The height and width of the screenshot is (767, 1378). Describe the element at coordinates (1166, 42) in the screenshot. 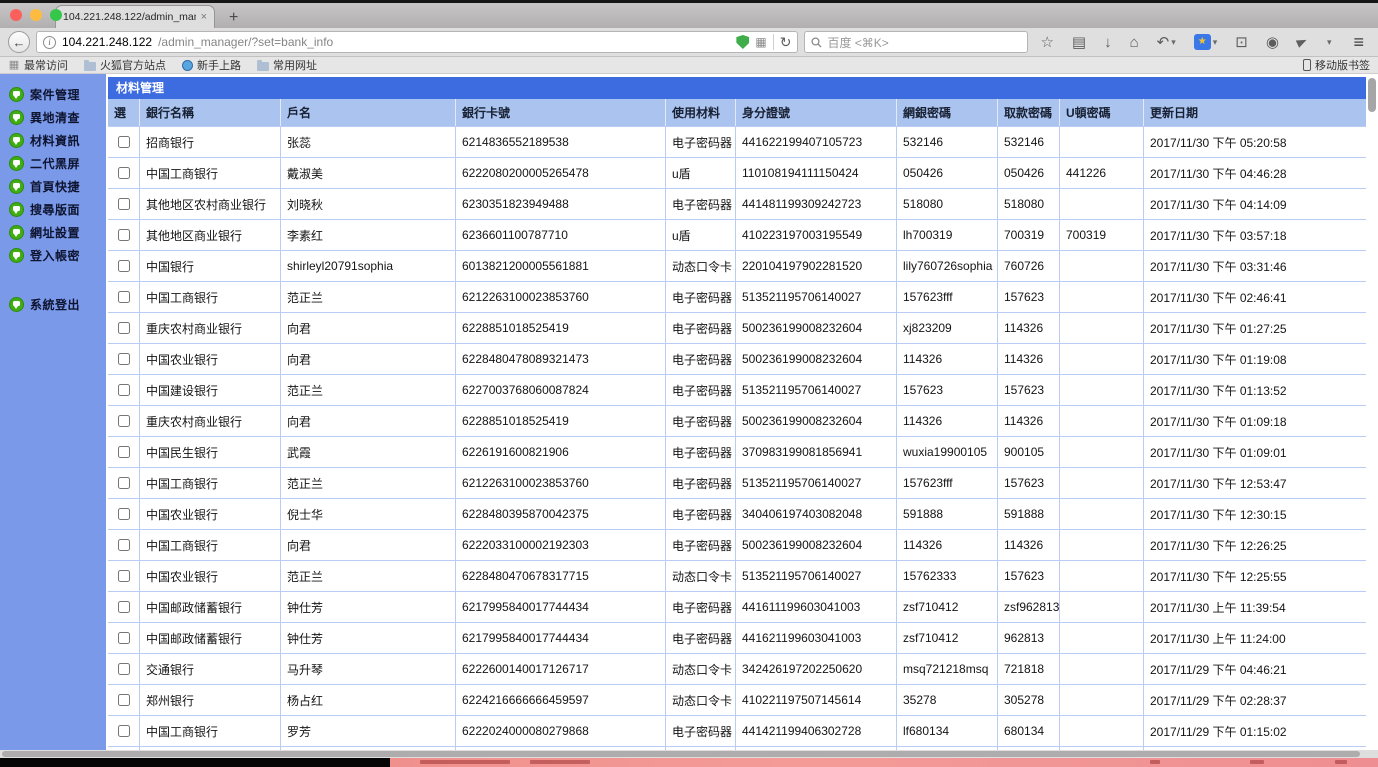

I see `history-undo-button: ↶ ▾` at that location.